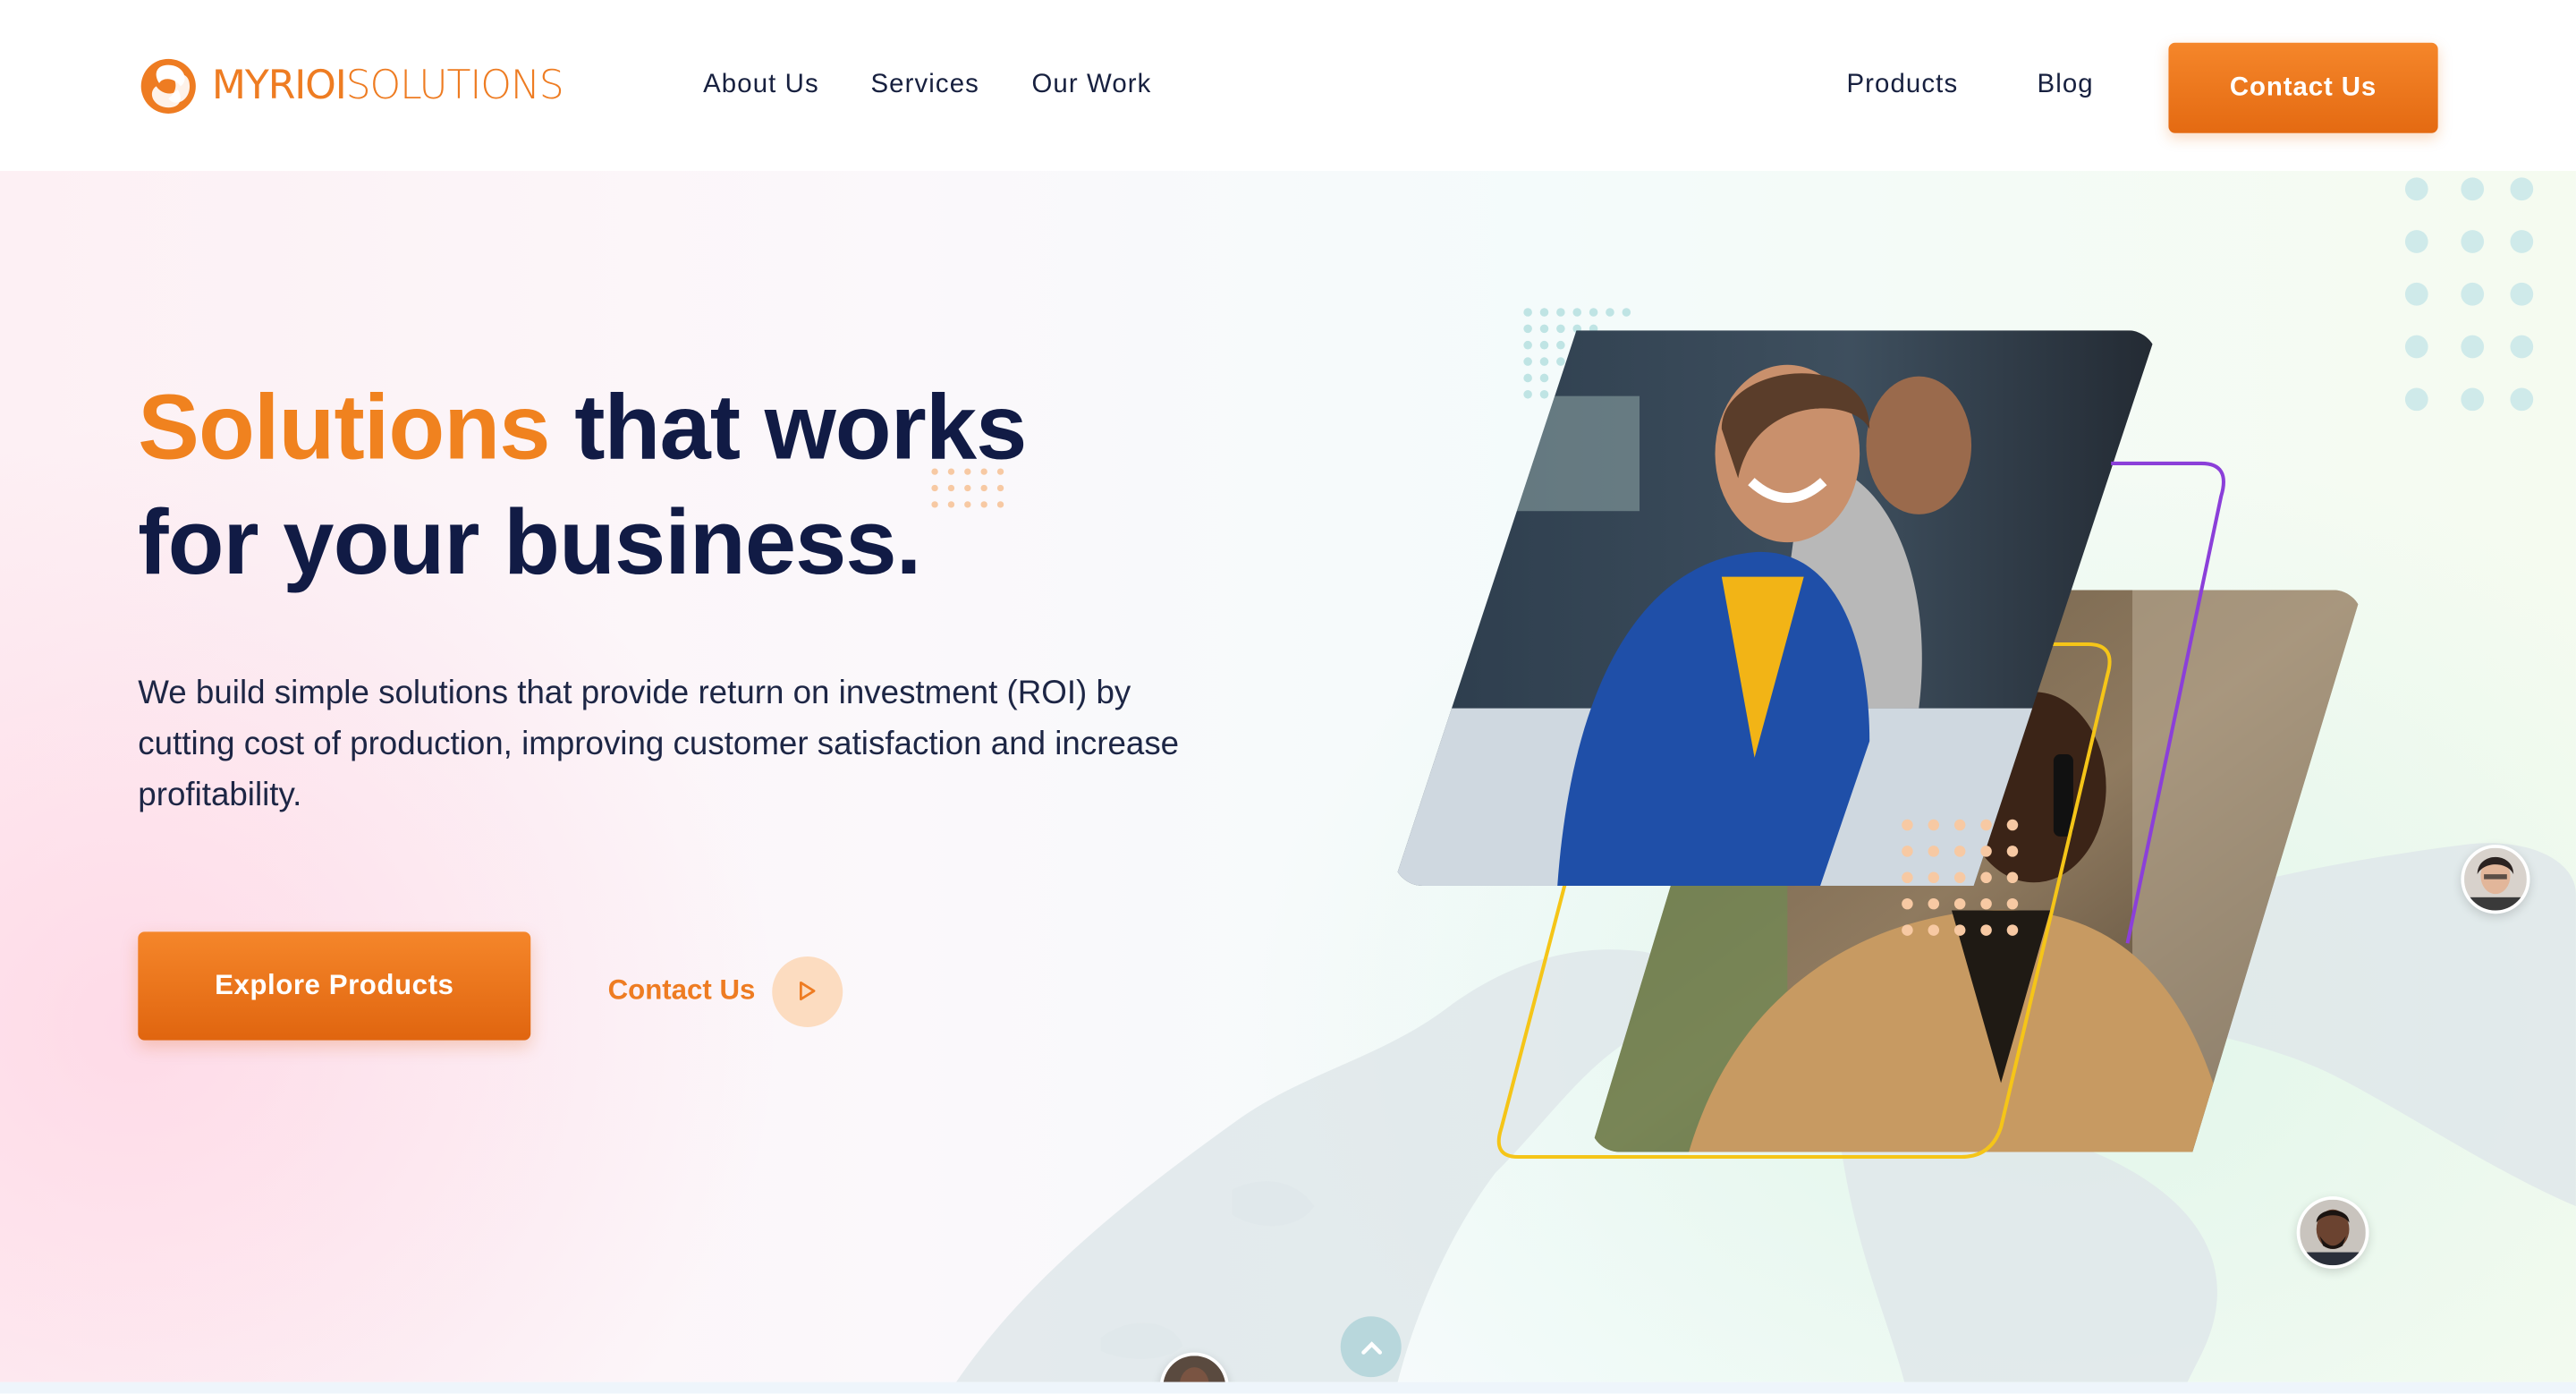 The height and width of the screenshot is (1394, 2576). Describe the element at coordinates (681, 990) in the screenshot. I see `contact-us-link-label: Contact Us` at that location.